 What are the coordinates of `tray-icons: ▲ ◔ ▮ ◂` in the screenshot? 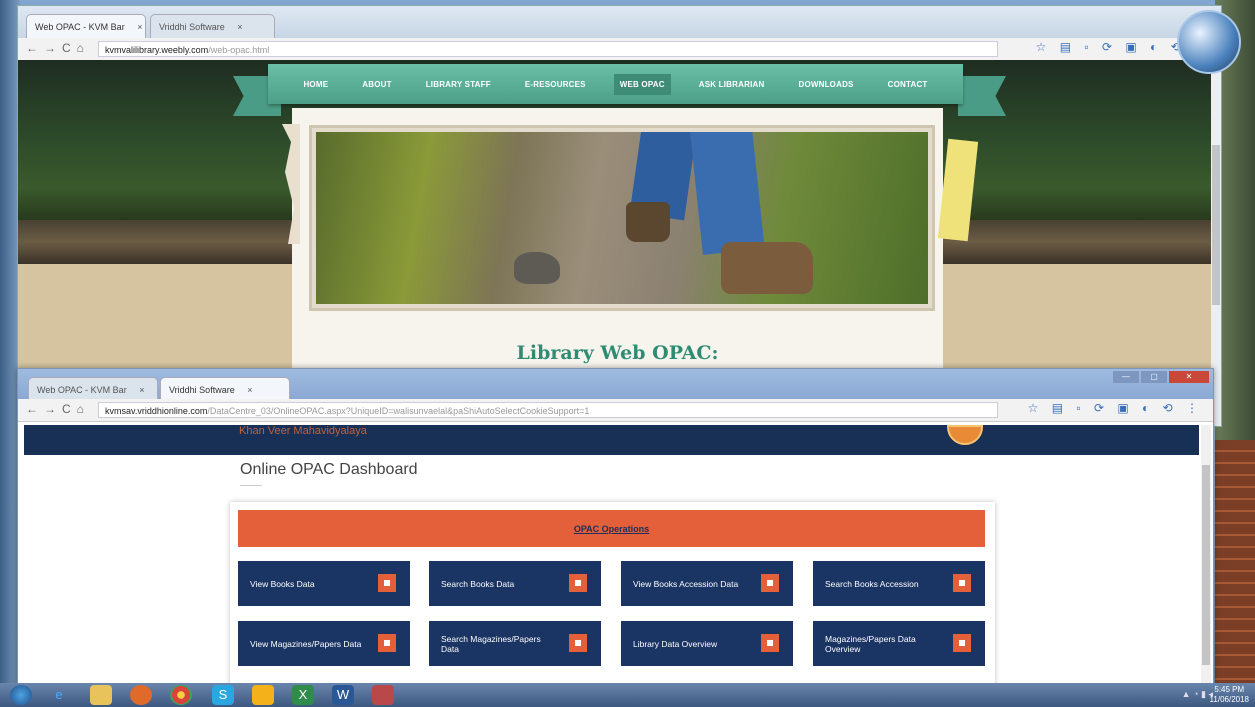 It's located at (1197, 694).